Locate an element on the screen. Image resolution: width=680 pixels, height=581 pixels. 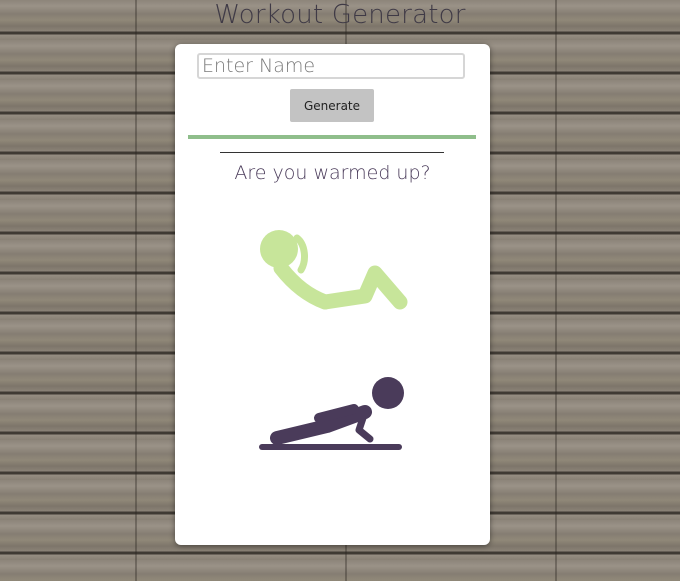
warmup-prompt: Are you warmed up? is located at coordinates (332, 173).